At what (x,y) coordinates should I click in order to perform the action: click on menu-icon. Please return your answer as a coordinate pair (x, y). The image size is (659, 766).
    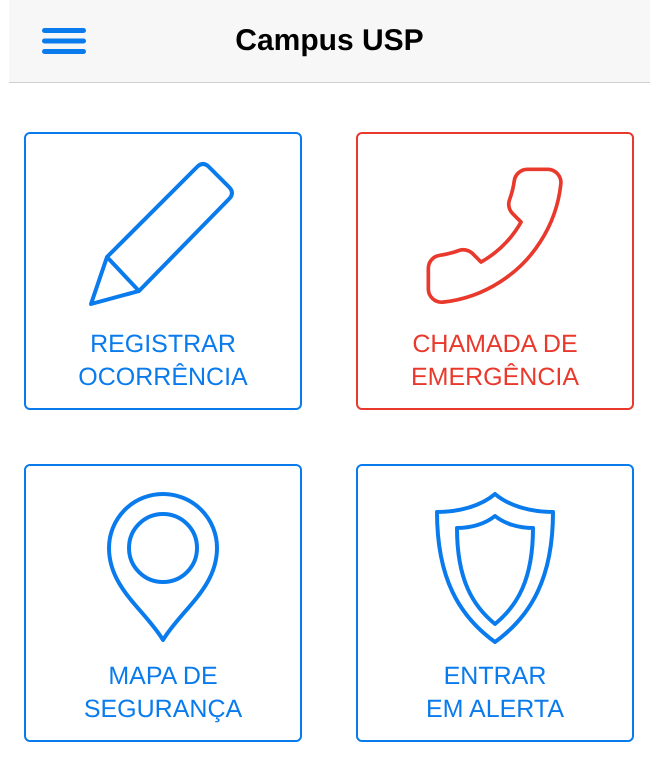
    Looking at the image, I should click on (64, 41).